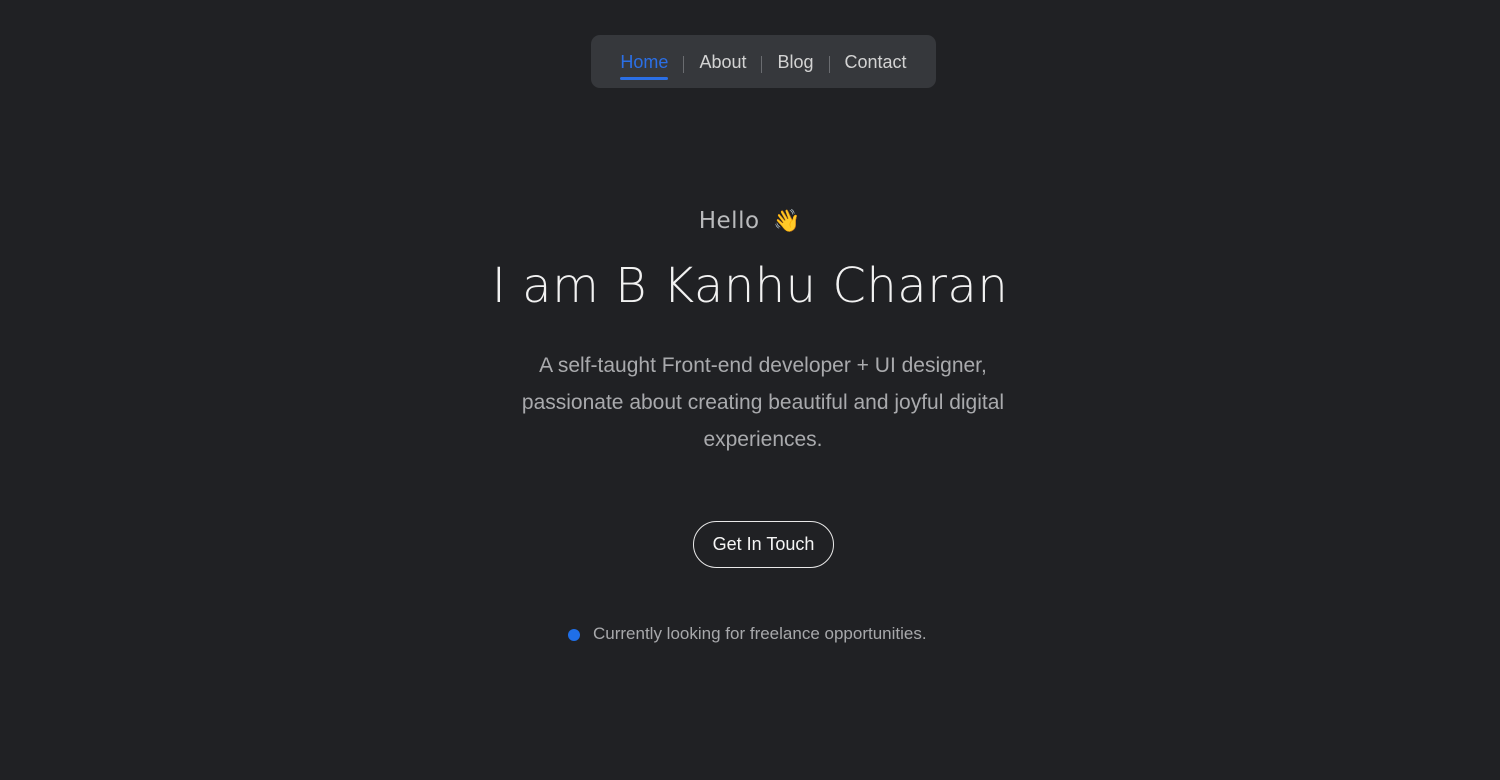 Image resolution: width=1500 pixels, height=780 pixels. What do you see at coordinates (729, 221) in the screenshot?
I see `greeting-text: Hello` at bounding box center [729, 221].